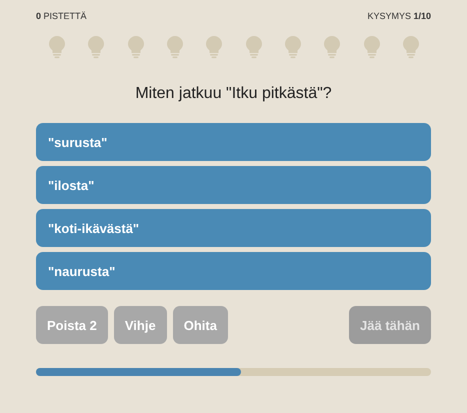  What do you see at coordinates (200, 325) in the screenshot?
I see `lifeline-button: Ohita` at bounding box center [200, 325].